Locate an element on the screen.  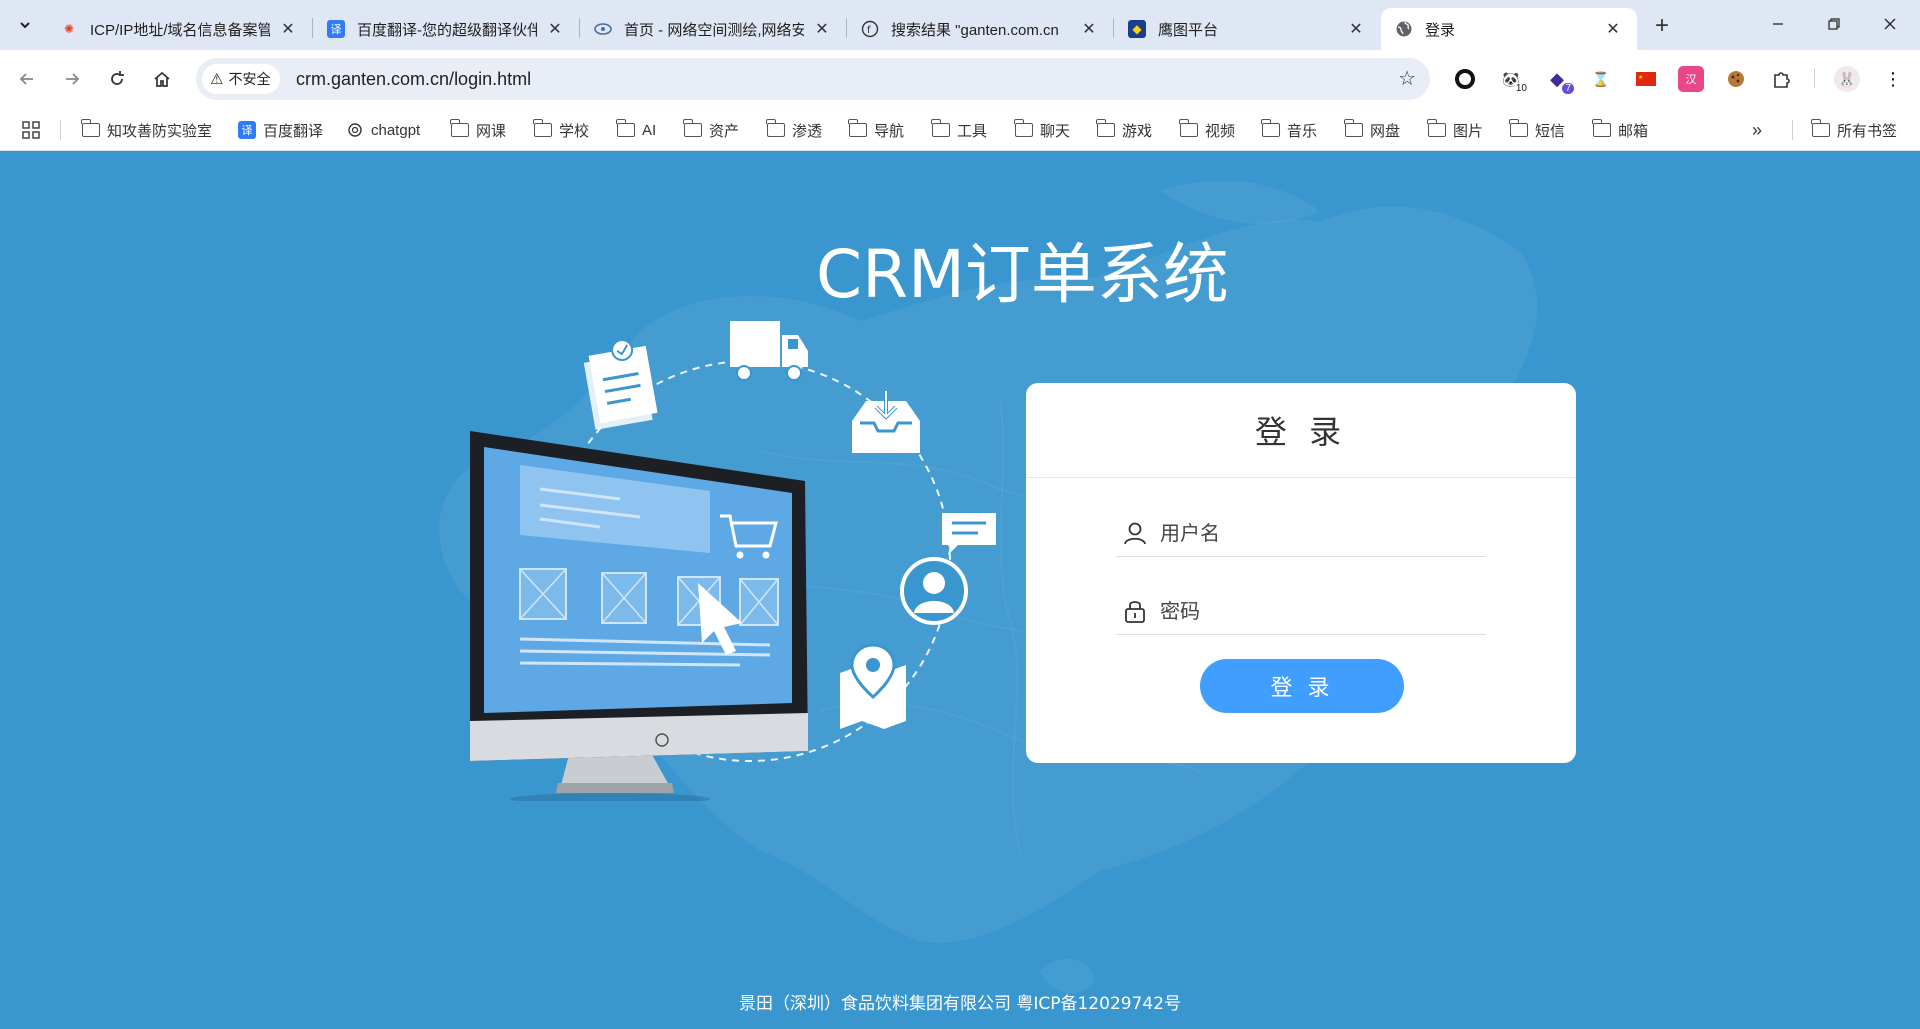
profile-avatar: 🐰 is located at coordinates (1847, 79).